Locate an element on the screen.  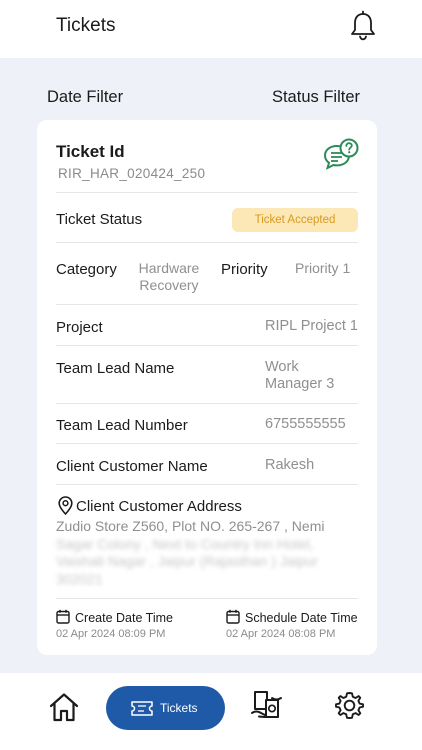
client-name-value: Rakesh is located at coordinates (290, 465).